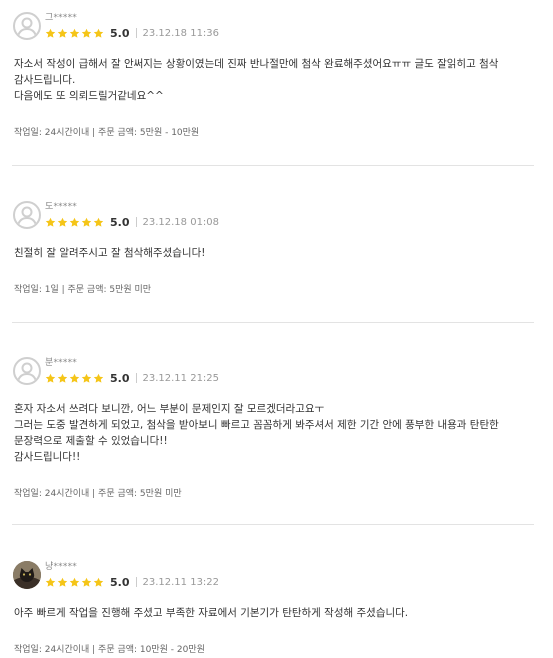  What do you see at coordinates (61, 18) in the screenshot?
I see `reviewer-name: 그*****` at bounding box center [61, 18].